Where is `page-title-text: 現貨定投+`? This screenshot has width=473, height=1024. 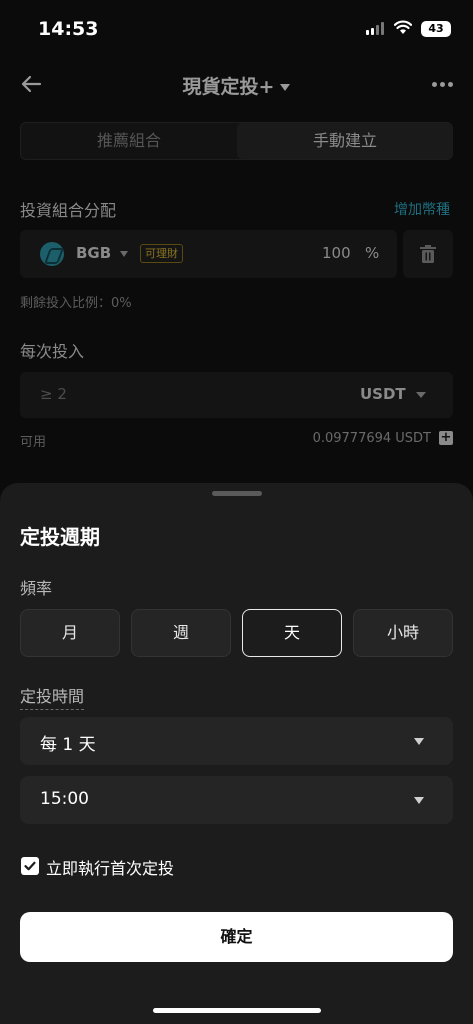 page-title-text: 現貨定投+ is located at coordinates (228, 87).